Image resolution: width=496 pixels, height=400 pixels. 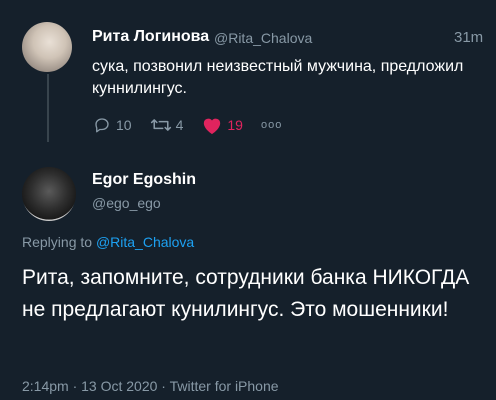 I want to click on retweet-icon, so click(x=160, y=125).